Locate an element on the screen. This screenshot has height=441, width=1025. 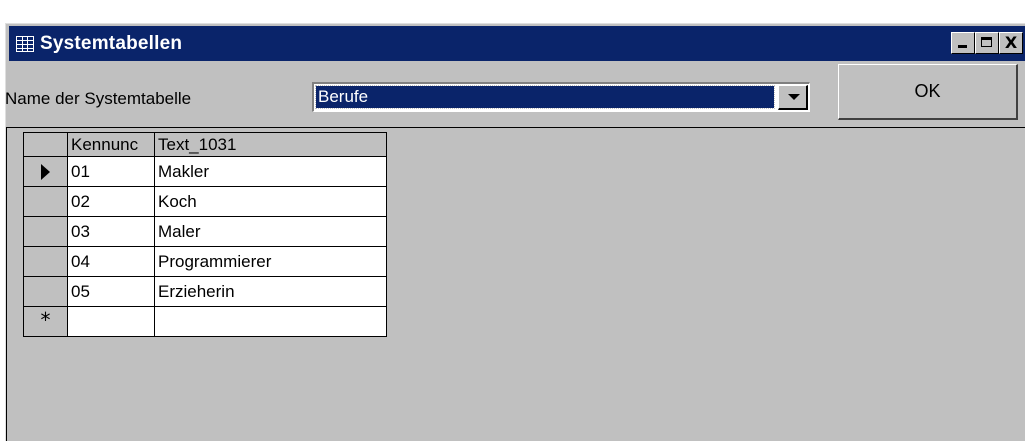
table-row: 01 Makler is located at coordinates (205, 171).